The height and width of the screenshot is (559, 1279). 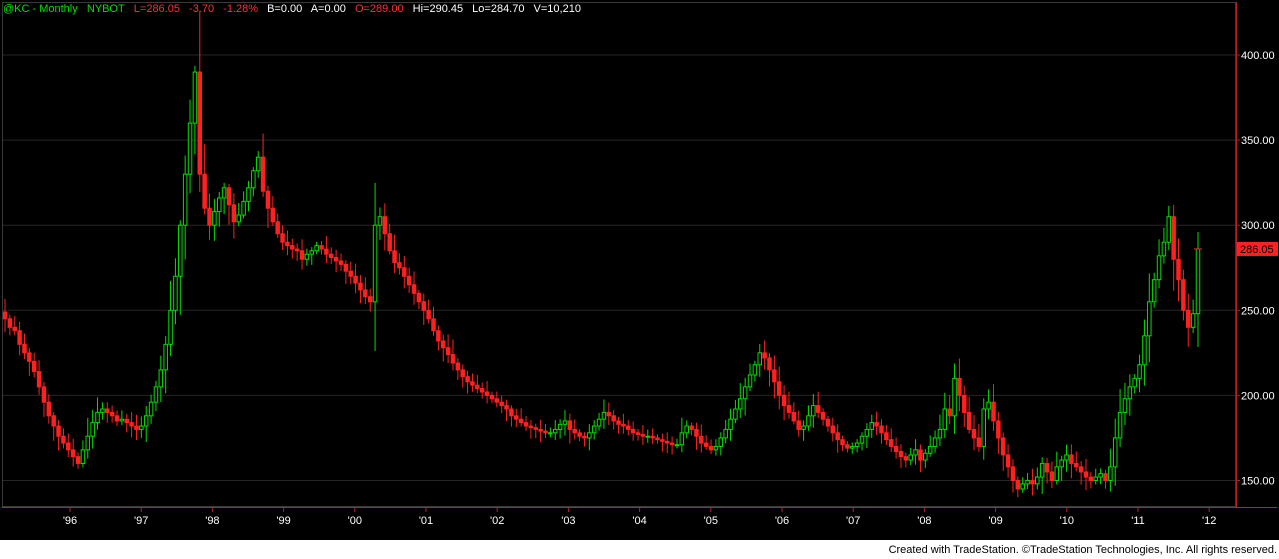 I want to click on y-tick-label: 150.00, so click(x=1258, y=481).